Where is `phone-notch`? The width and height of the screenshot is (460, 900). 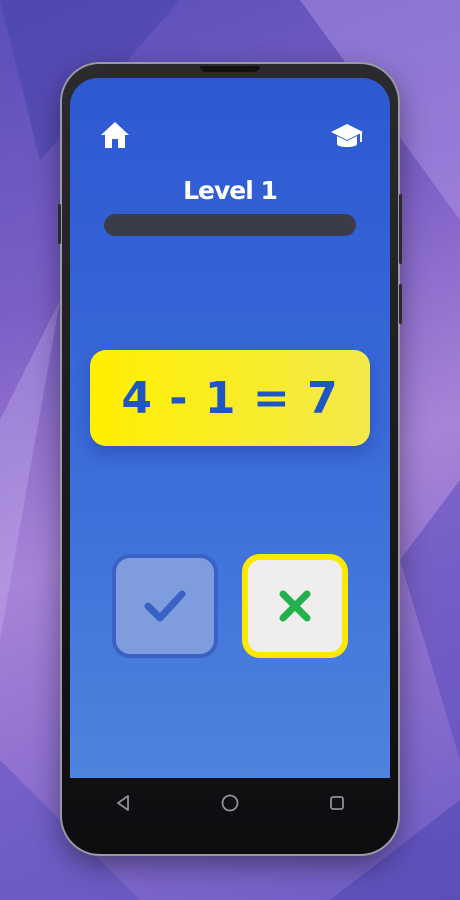
phone-notch is located at coordinates (230, 69).